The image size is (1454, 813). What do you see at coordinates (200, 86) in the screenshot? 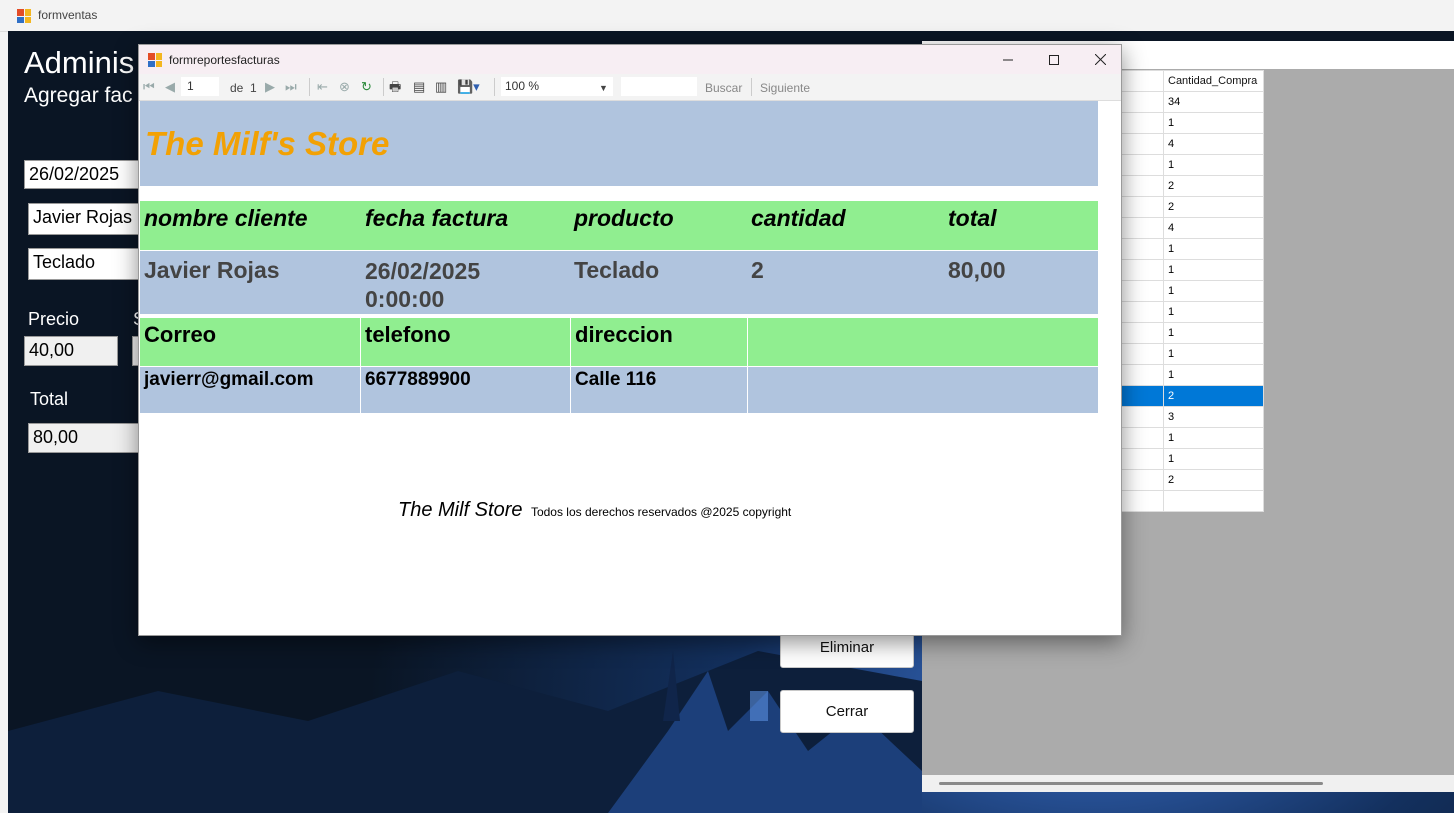
I see `page-number-input: 1` at bounding box center [200, 86].